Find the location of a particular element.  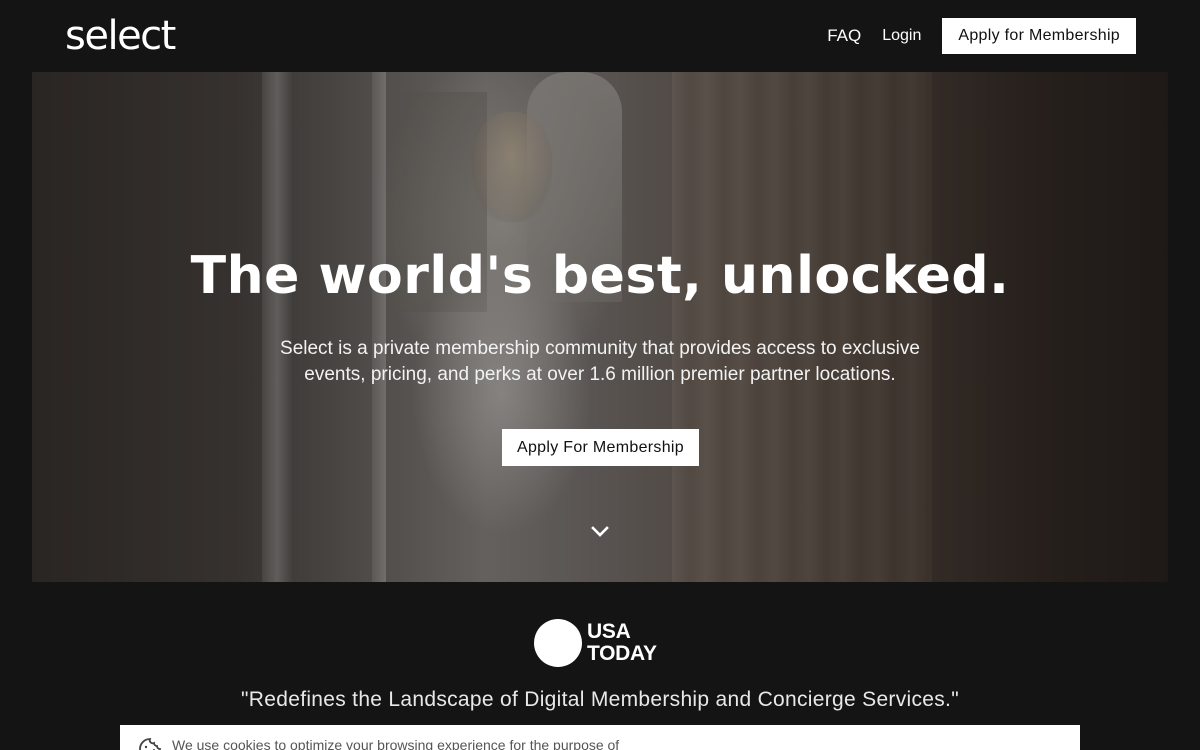

usa-today-logo: USA TODAY is located at coordinates (595, 643).